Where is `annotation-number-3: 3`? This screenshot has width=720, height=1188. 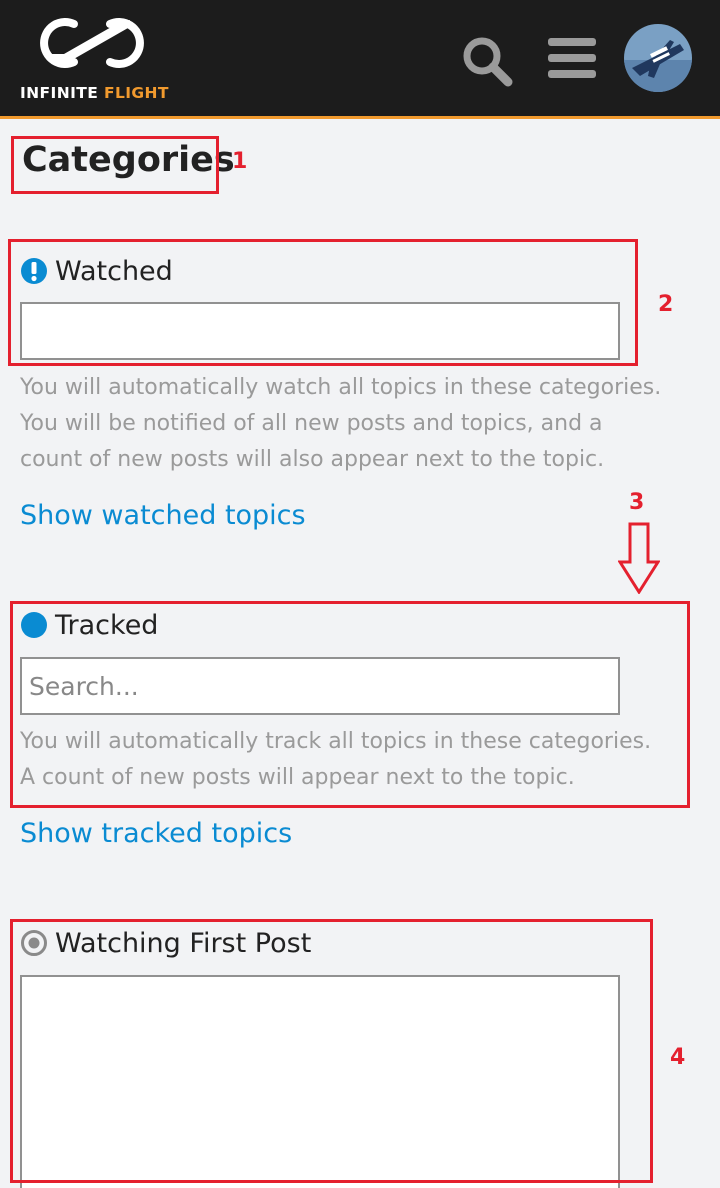 annotation-number-3: 3 is located at coordinates (637, 502).